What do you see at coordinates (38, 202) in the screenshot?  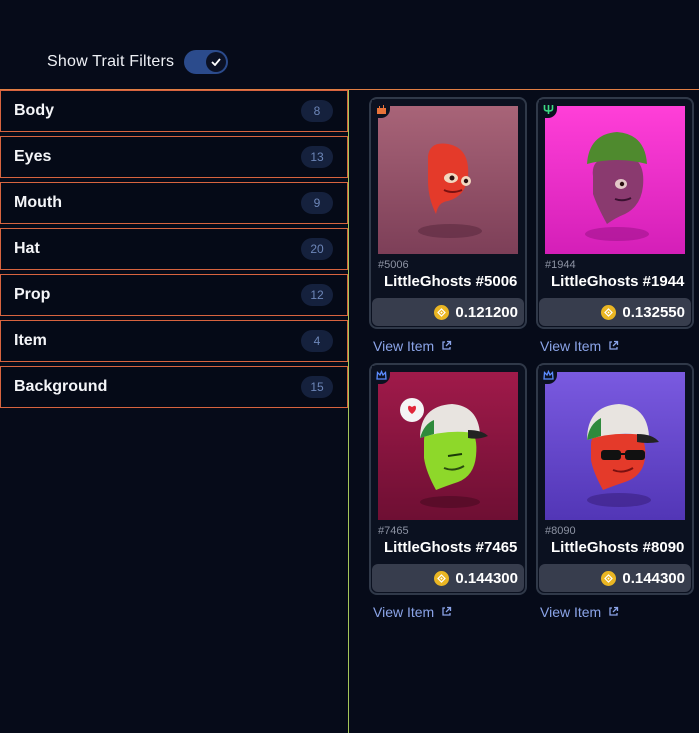 I see `filter-label: Mouth` at bounding box center [38, 202].